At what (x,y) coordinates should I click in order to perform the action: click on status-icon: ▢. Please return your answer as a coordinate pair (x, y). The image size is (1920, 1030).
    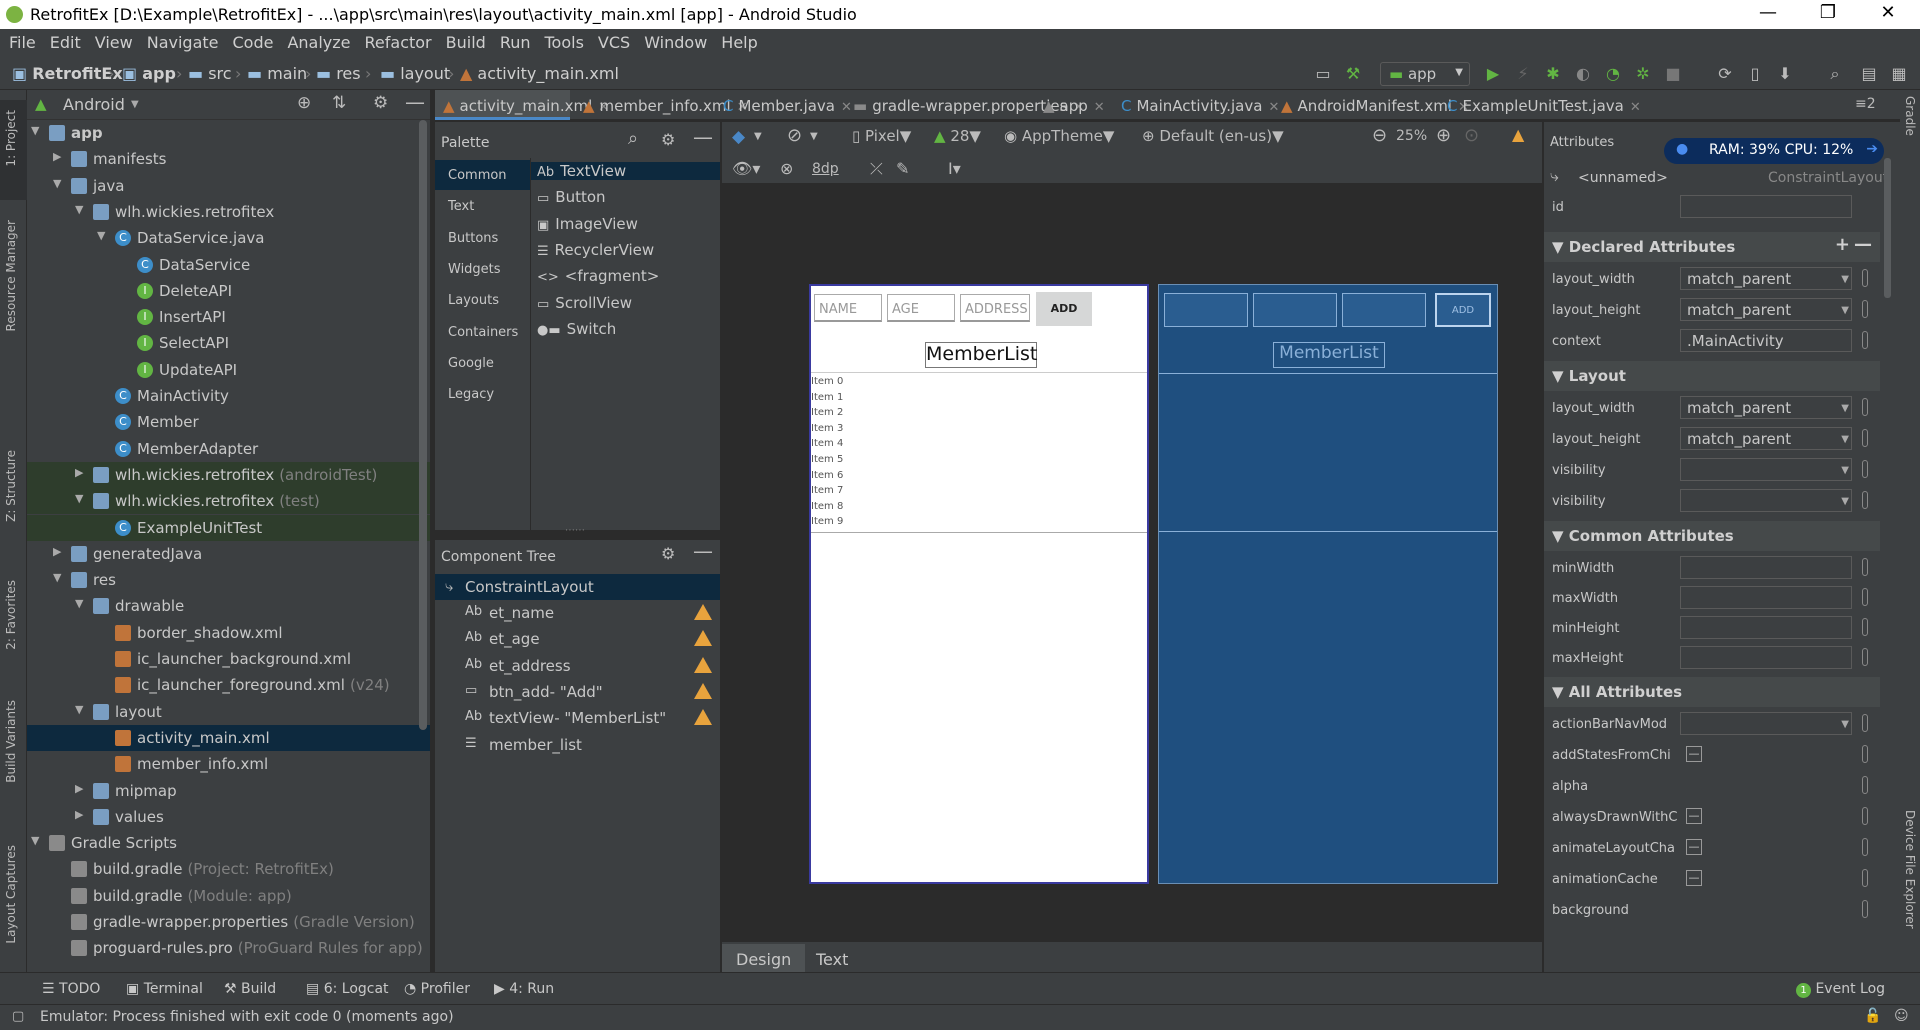
    Looking at the image, I should click on (18, 1016).